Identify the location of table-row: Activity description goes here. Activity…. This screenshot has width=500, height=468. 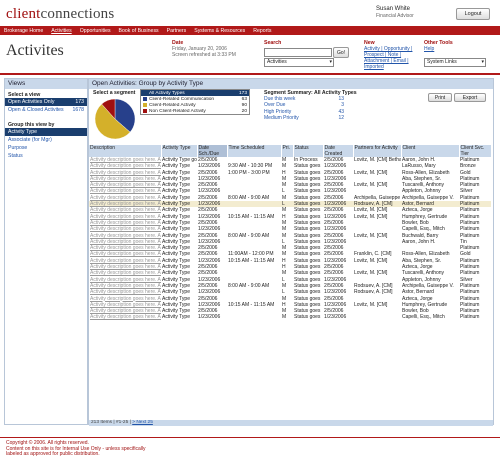
(290, 317).